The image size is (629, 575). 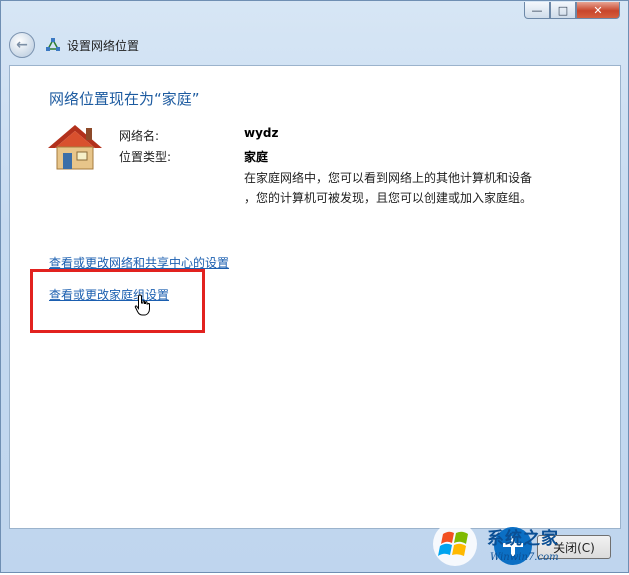 I want to click on back-button: ←, so click(x=22, y=45).